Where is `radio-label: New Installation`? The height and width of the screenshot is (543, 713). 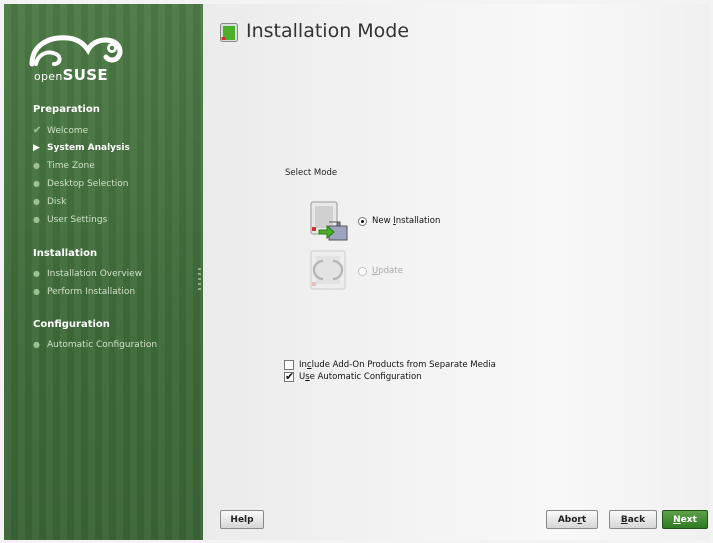 radio-label: New Installation is located at coordinates (406, 221).